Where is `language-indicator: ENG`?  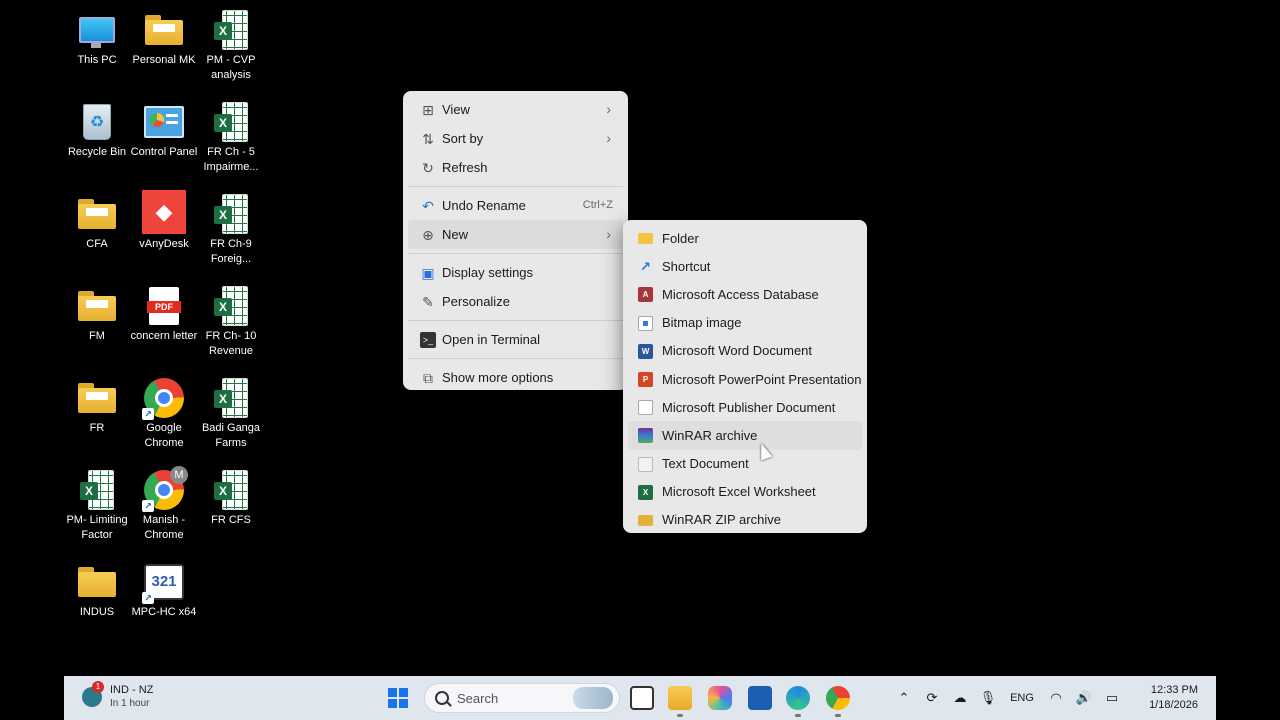
language-indicator: ENG is located at coordinates (1022, 698).